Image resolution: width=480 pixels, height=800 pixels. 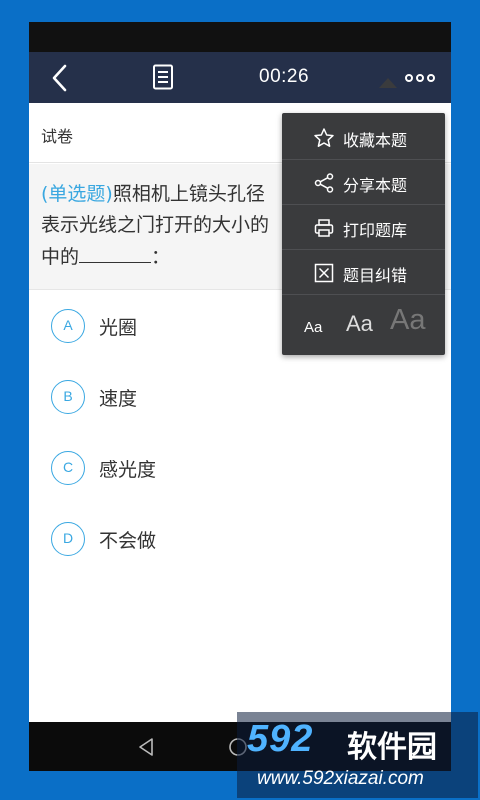 I want to click on watermark-brand: 592, so click(x=280, y=739).